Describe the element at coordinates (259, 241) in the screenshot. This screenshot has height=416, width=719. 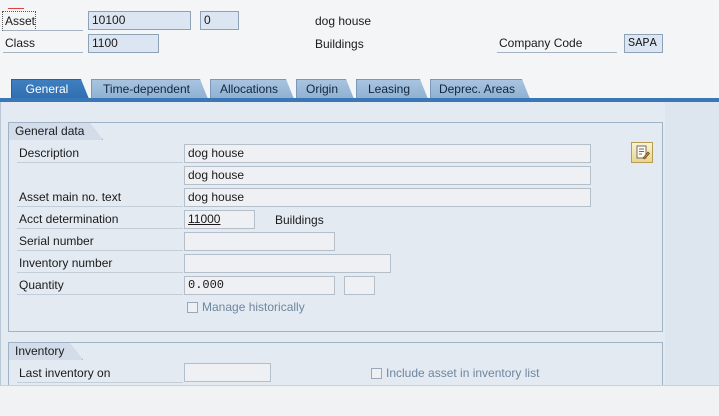
I see `serial-number-field` at that location.